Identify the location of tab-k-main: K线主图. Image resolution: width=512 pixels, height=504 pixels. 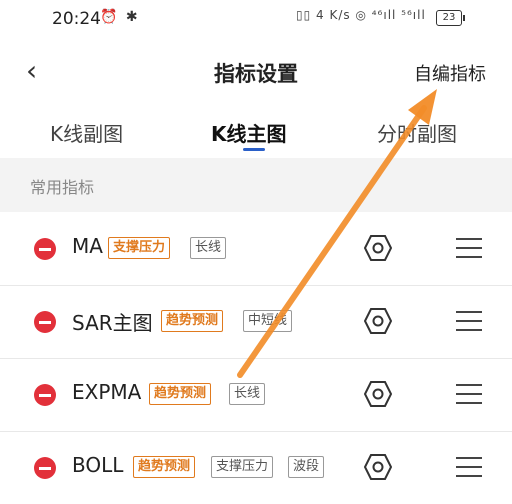
(249, 132).